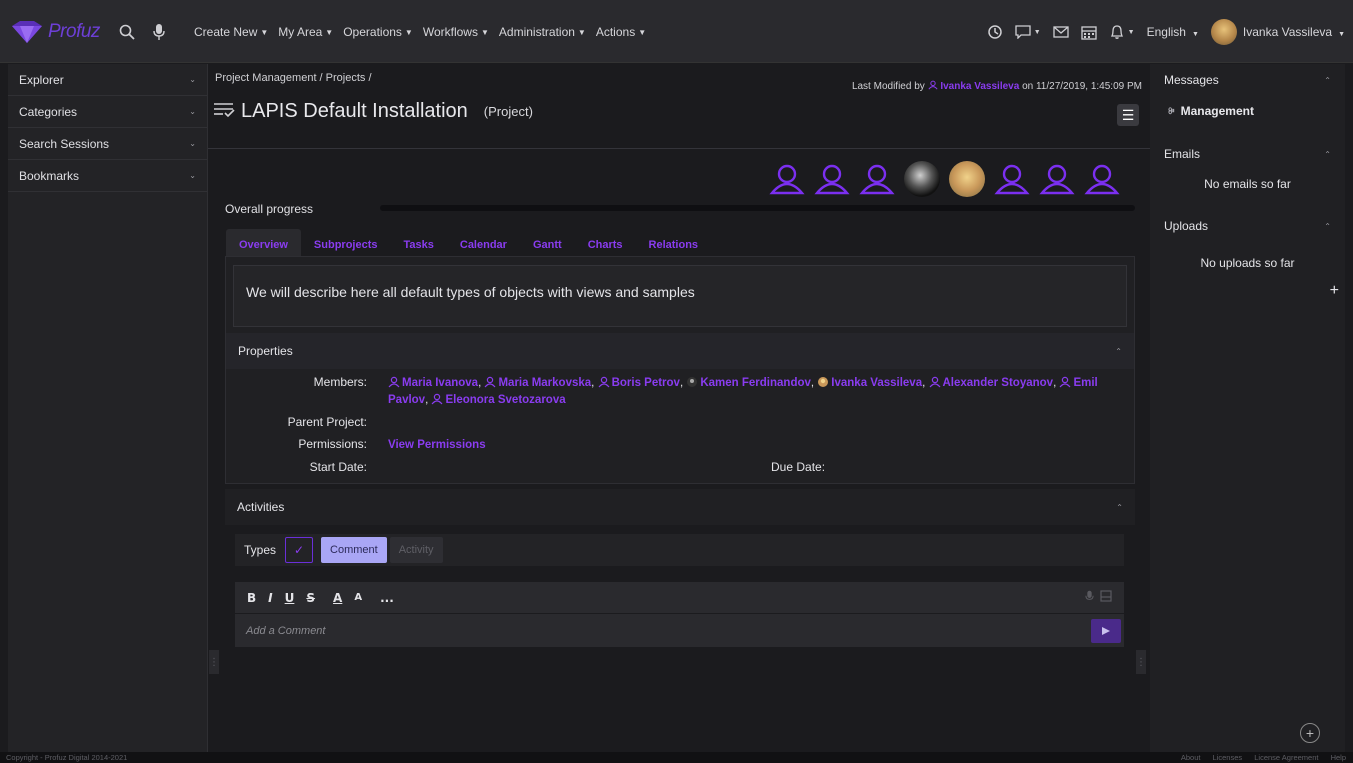 This screenshot has height=763, width=1353. Describe the element at coordinates (337, 598) in the screenshot. I see `font-color-button: A` at that location.